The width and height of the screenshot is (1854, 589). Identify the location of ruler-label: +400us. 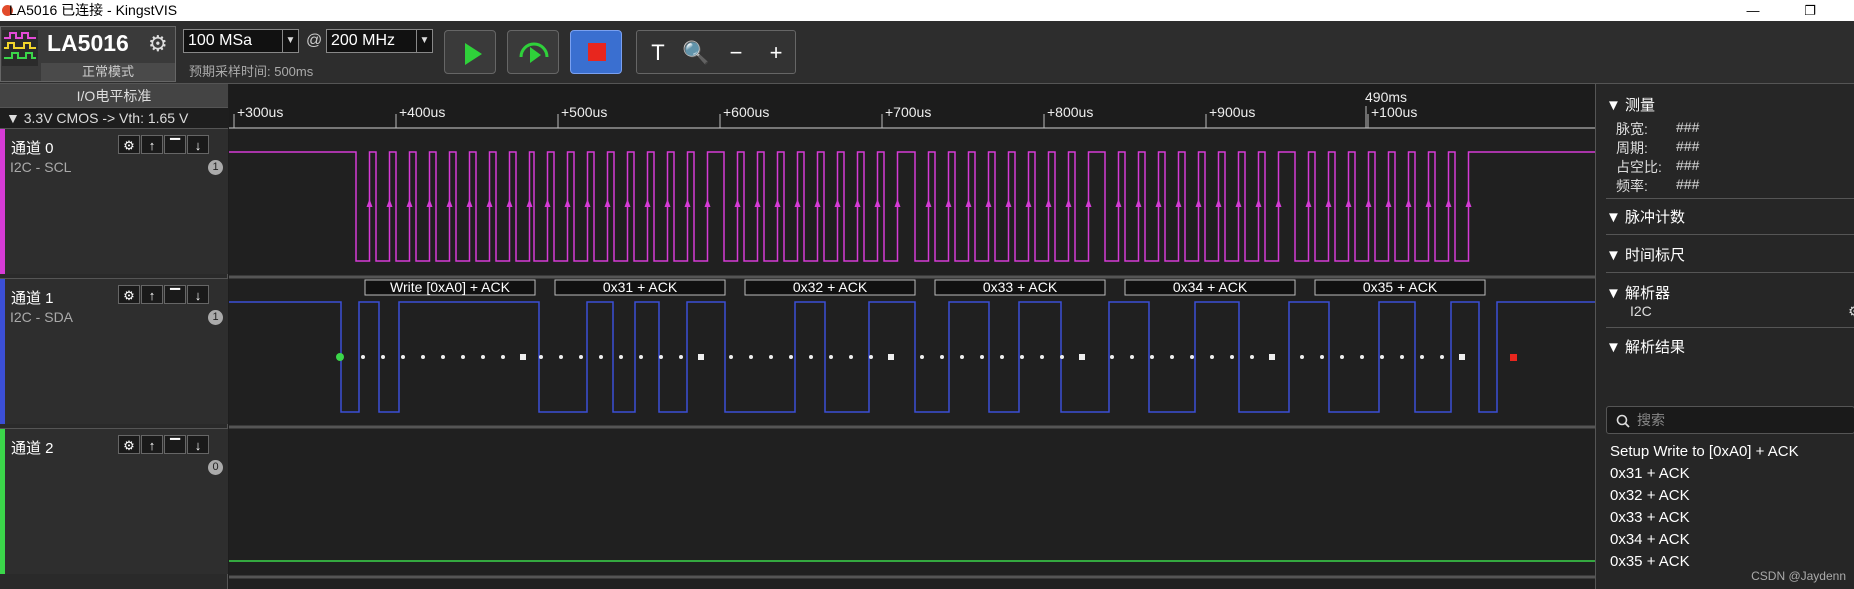
(422, 112).